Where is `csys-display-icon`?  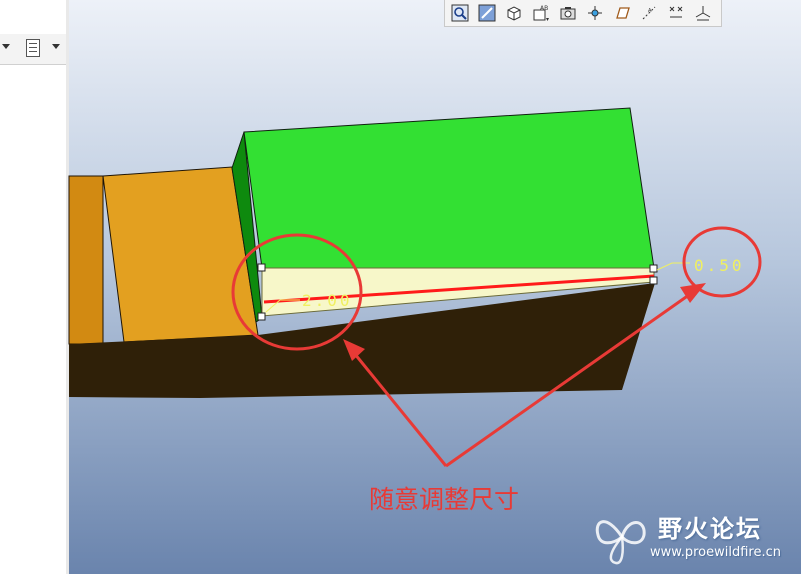 csys-display-icon is located at coordinates (703, 13).